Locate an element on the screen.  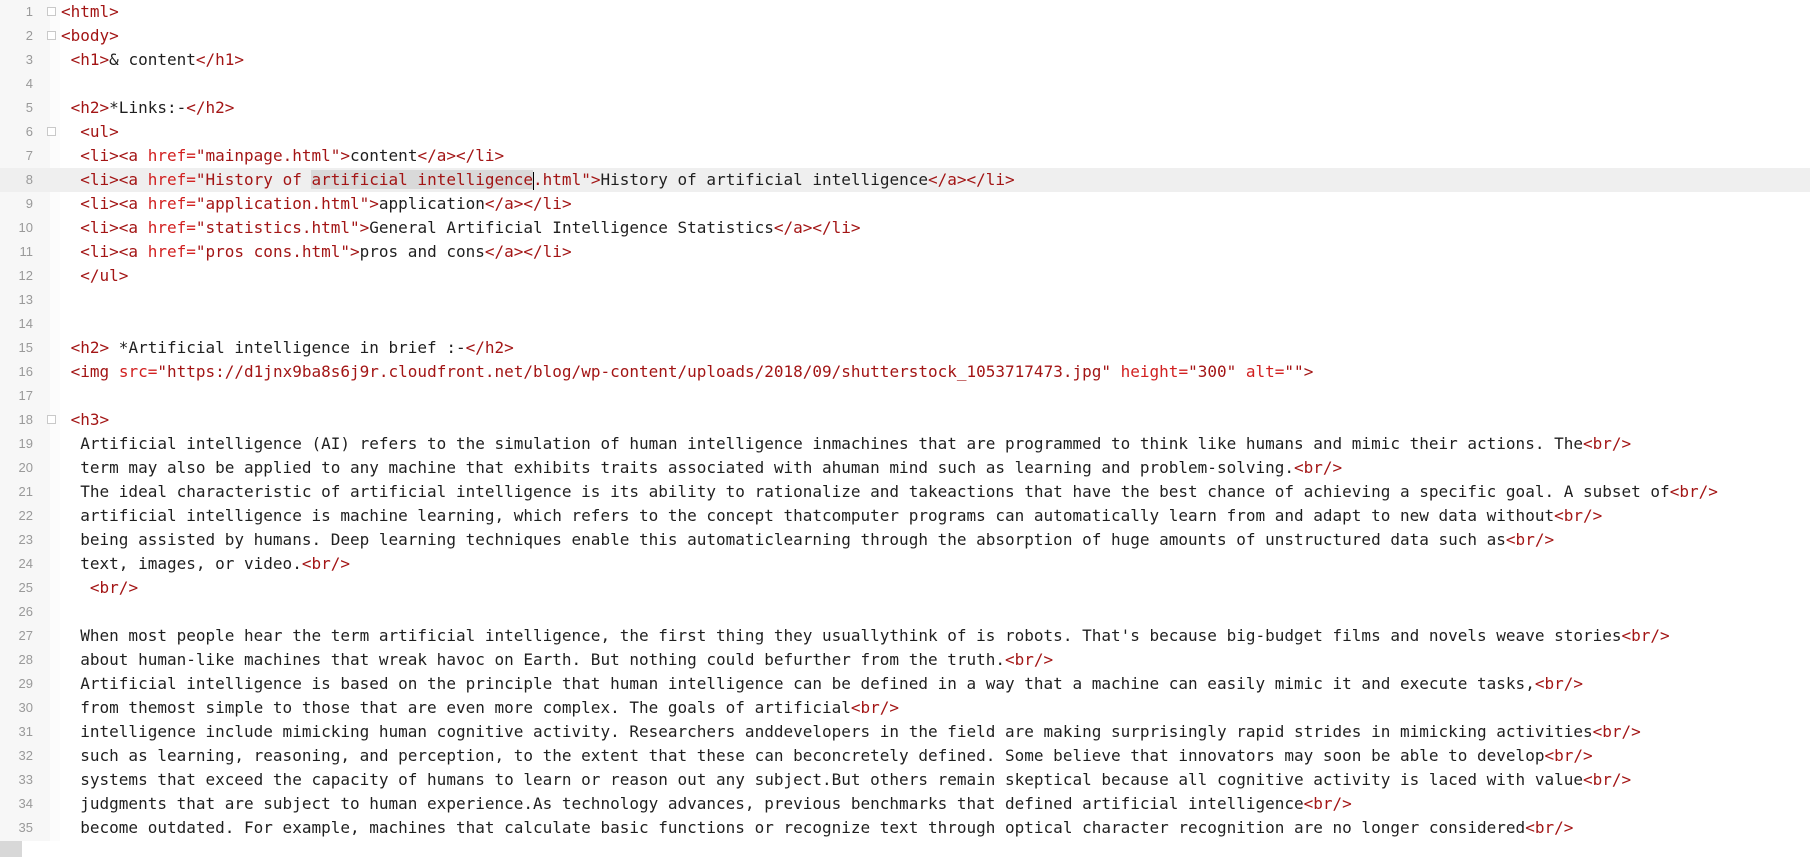
code-line: 4 is located at coordinates (905, 84).